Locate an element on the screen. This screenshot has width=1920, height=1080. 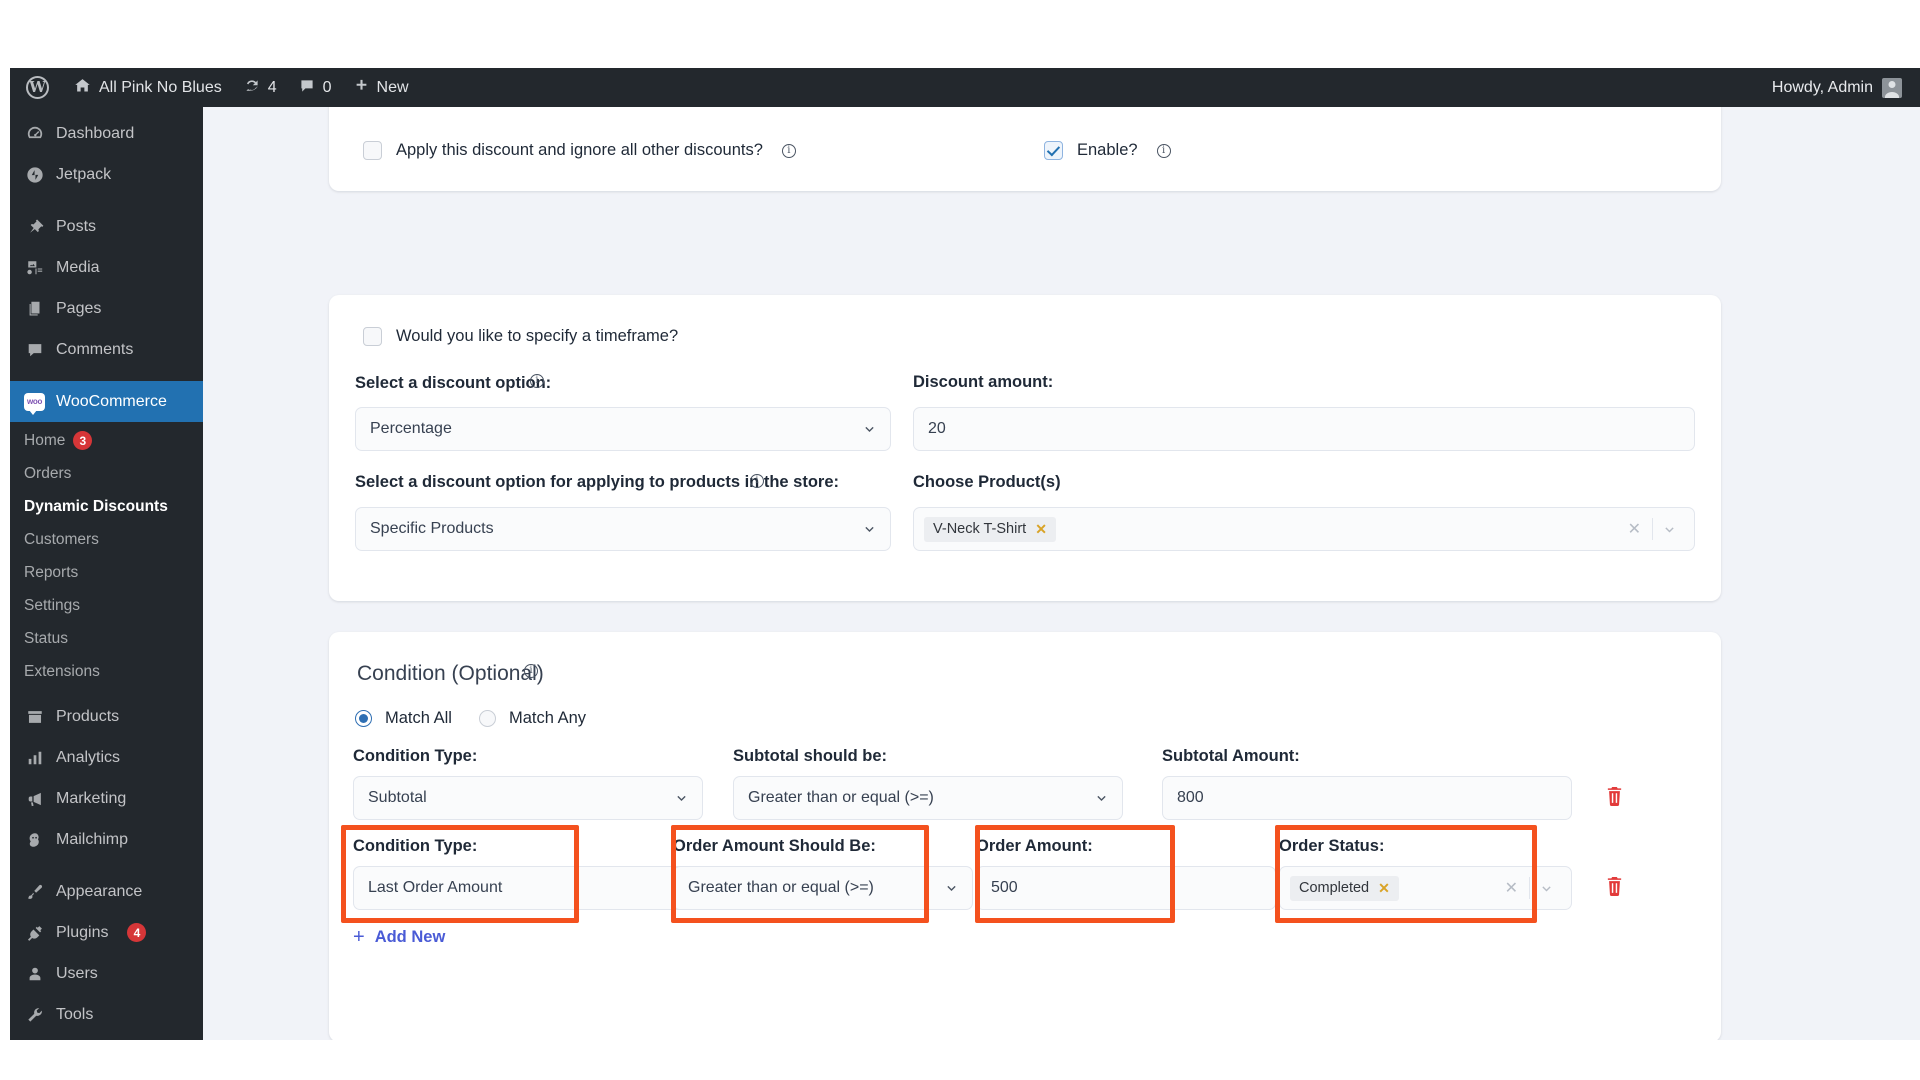
row1-operator-select: Greater than or equal (>=) is located at coordinates (928, 798).